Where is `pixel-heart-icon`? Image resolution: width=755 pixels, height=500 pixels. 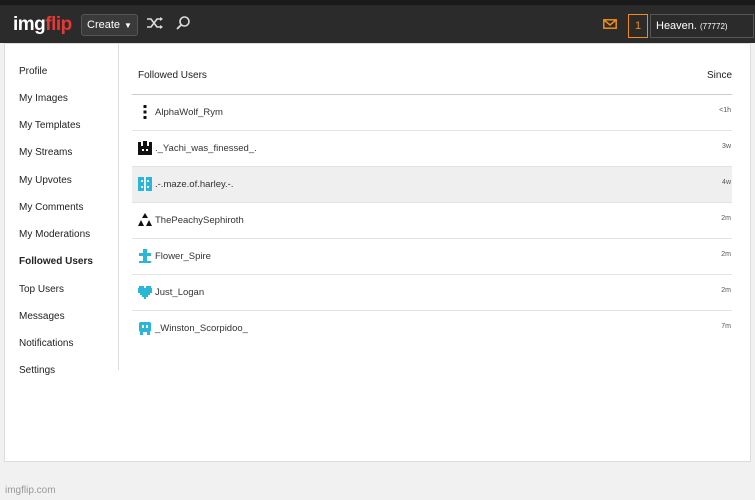
pixel-heart-icon is located at coordinates (145, 292).